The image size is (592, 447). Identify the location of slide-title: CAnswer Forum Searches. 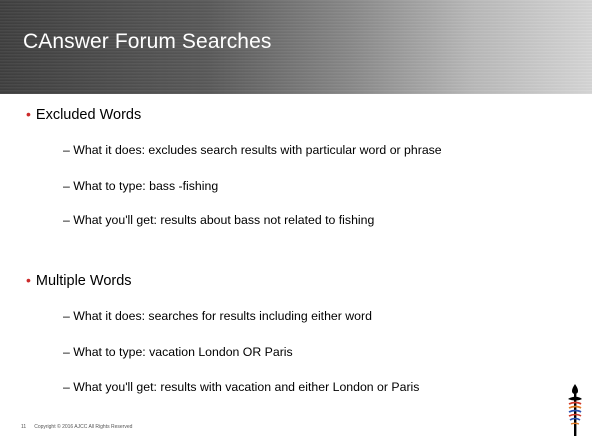
(147, 41).